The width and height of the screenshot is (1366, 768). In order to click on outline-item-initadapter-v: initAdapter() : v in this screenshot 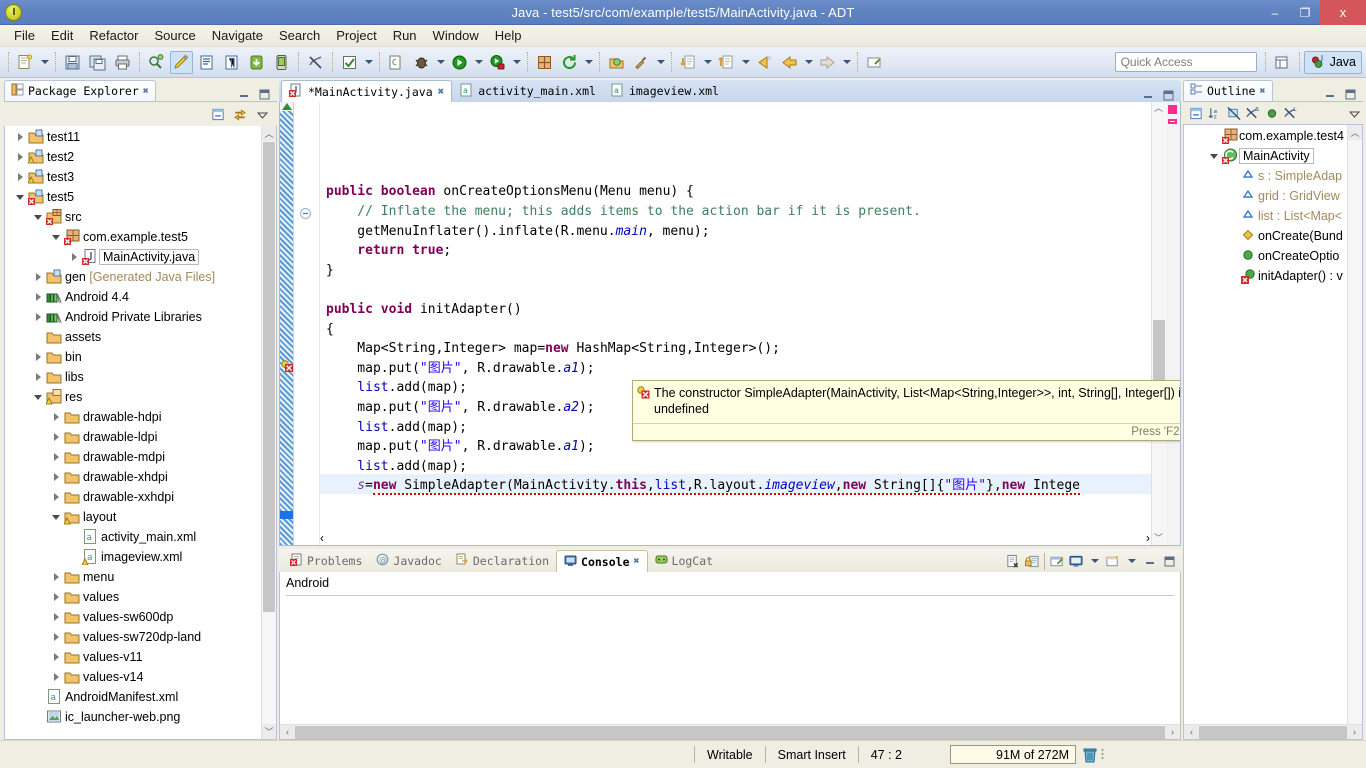, I will do `click(1273, 276)`.